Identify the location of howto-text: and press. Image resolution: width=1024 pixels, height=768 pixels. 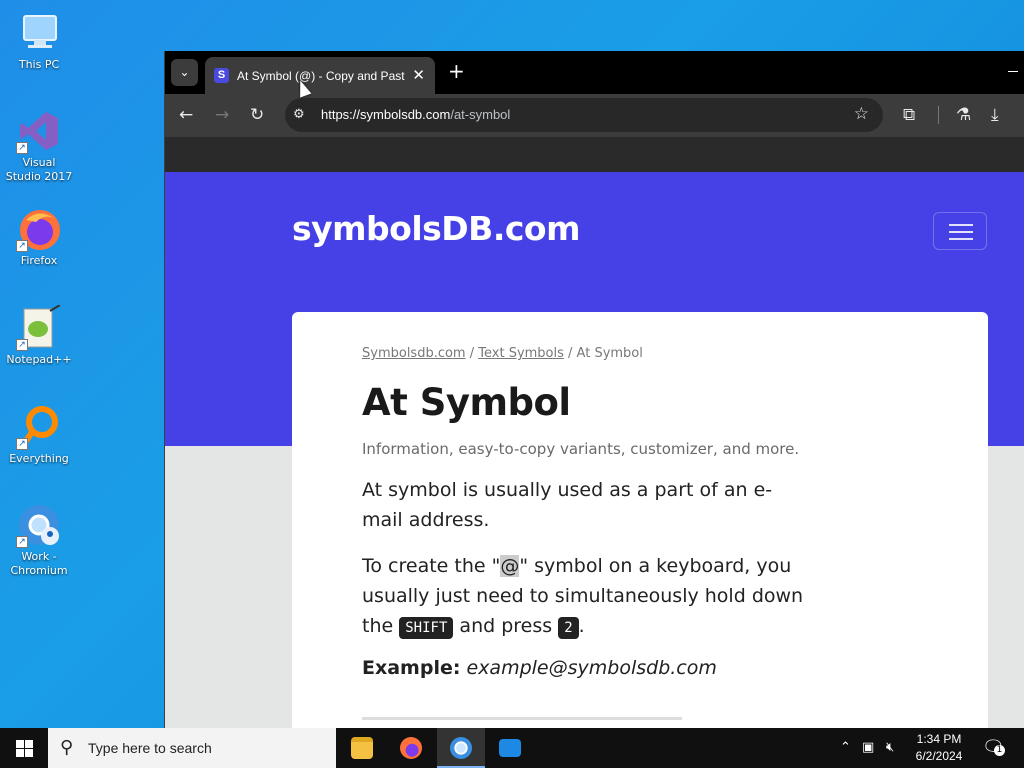
(506, 626).